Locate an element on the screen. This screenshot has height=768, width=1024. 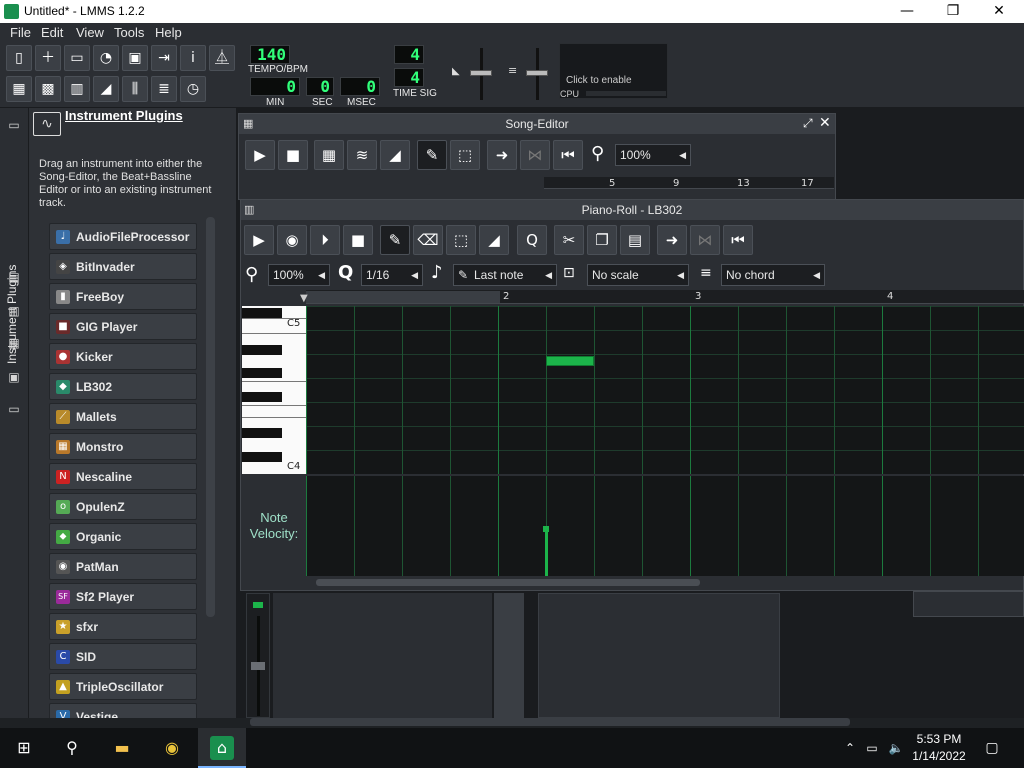
export-icon: ⇥ is located at coordinates (164, 58).